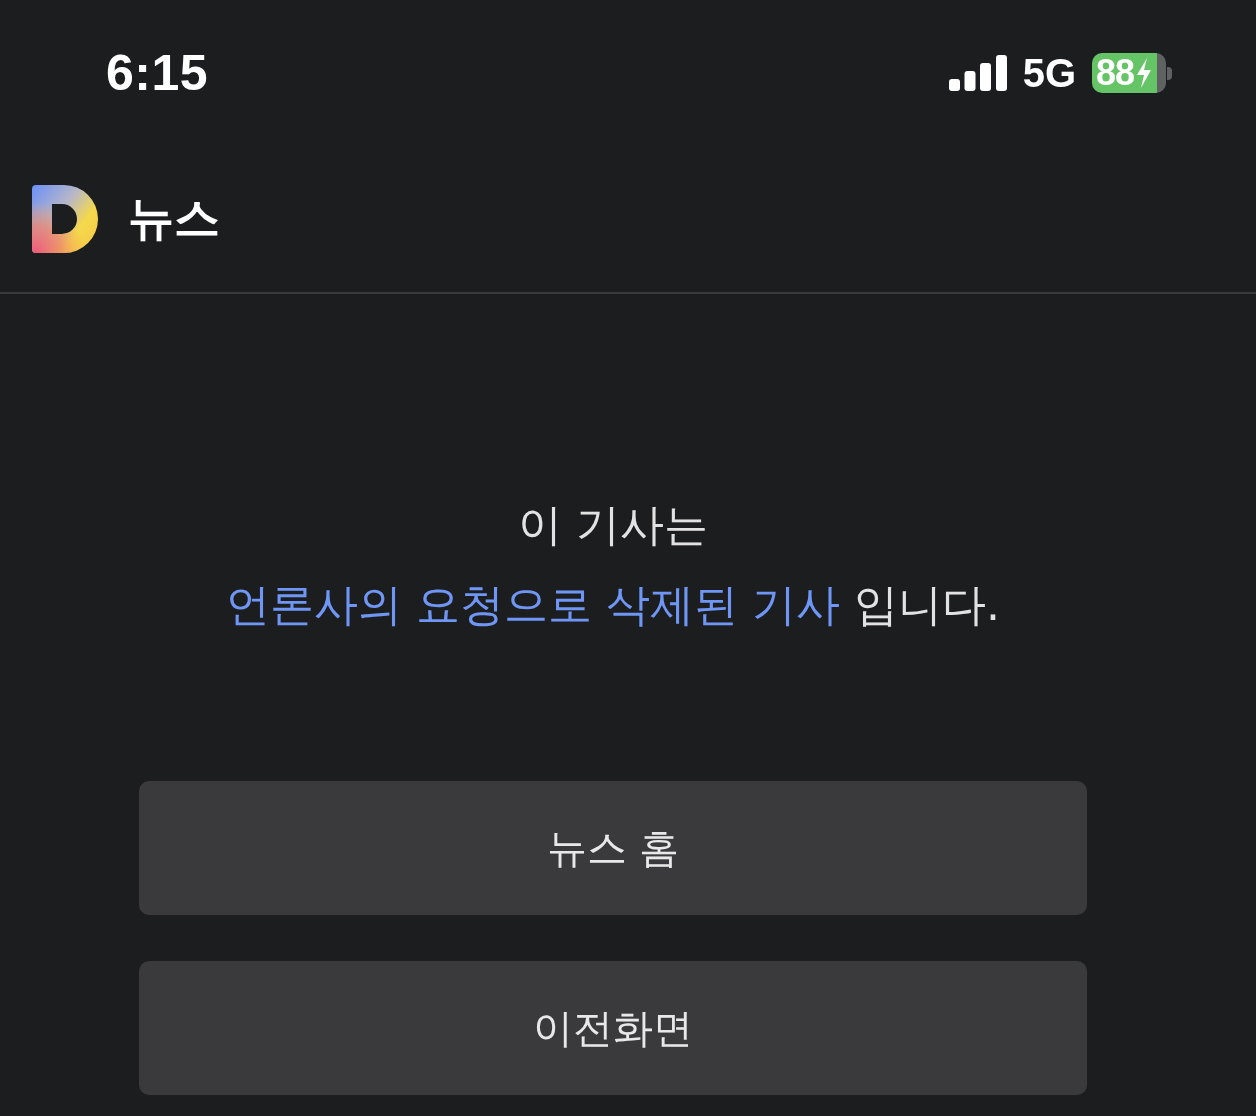 Image resolution: width=1256 pixels, height=1116 pixels. I want to click on network-type: 5G, so click(1049, 73).